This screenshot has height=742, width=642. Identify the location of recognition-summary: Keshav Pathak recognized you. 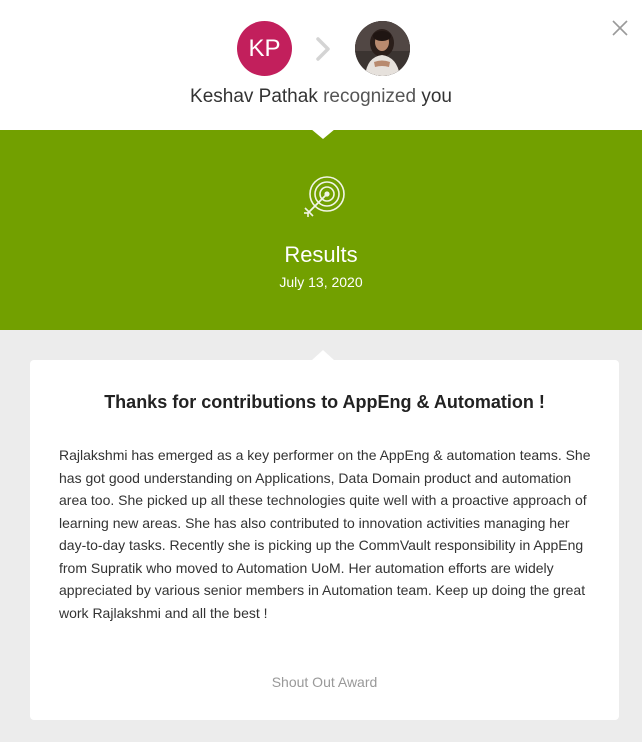
(321, 97).